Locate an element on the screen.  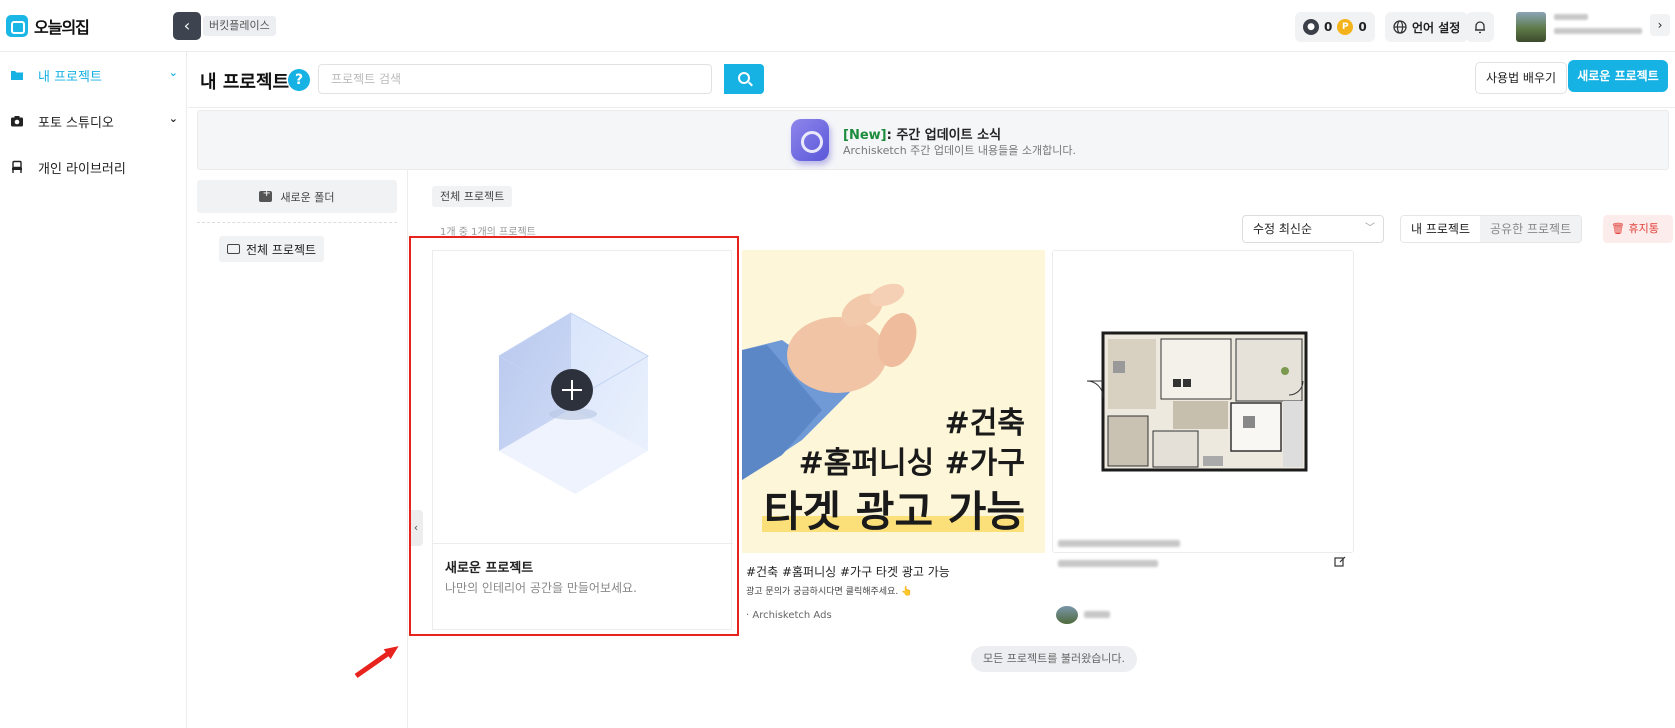
folder-panel: 새로운 폴더 전체 프로젝트 is located at coordinates (298, 449).